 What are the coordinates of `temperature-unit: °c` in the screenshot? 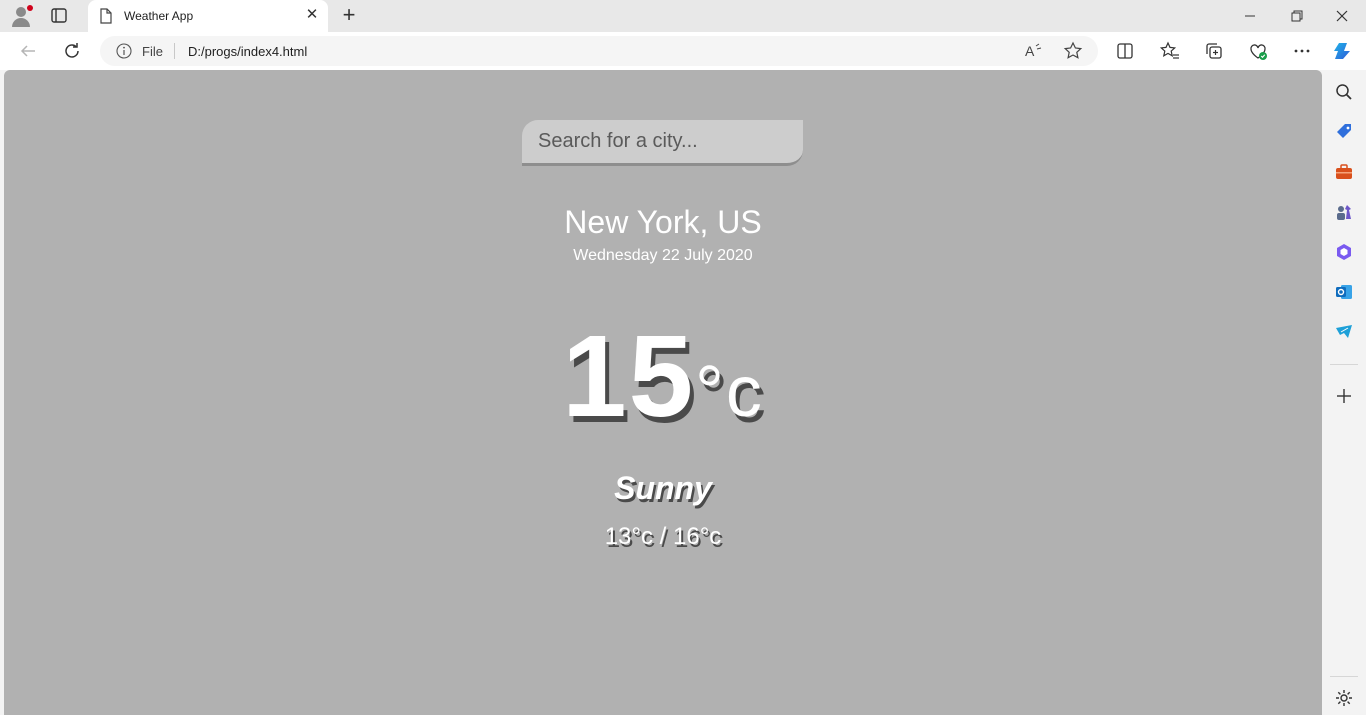 It's located at (729, 392).